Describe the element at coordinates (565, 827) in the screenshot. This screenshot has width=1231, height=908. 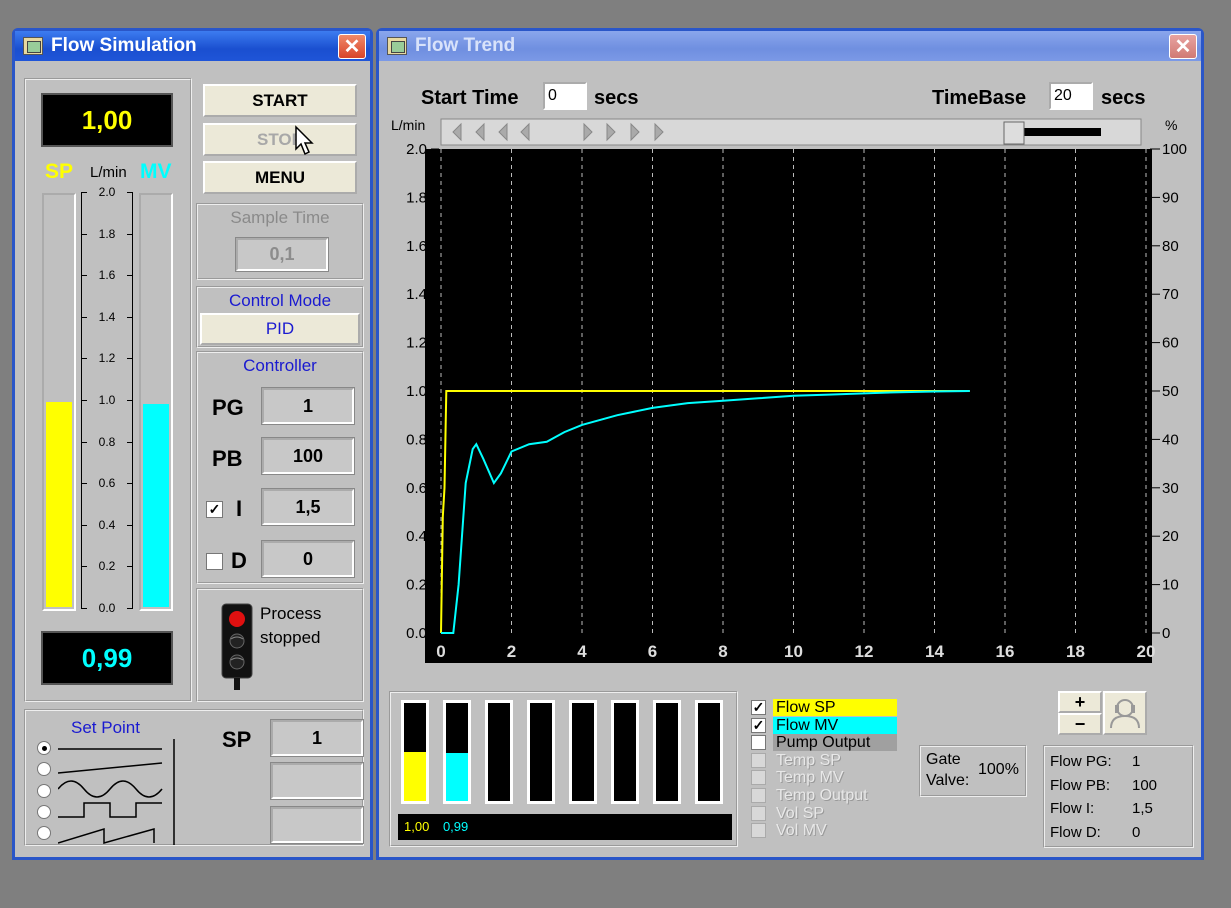
I see `bar-value-strip: 1,00 0,99` at that location.